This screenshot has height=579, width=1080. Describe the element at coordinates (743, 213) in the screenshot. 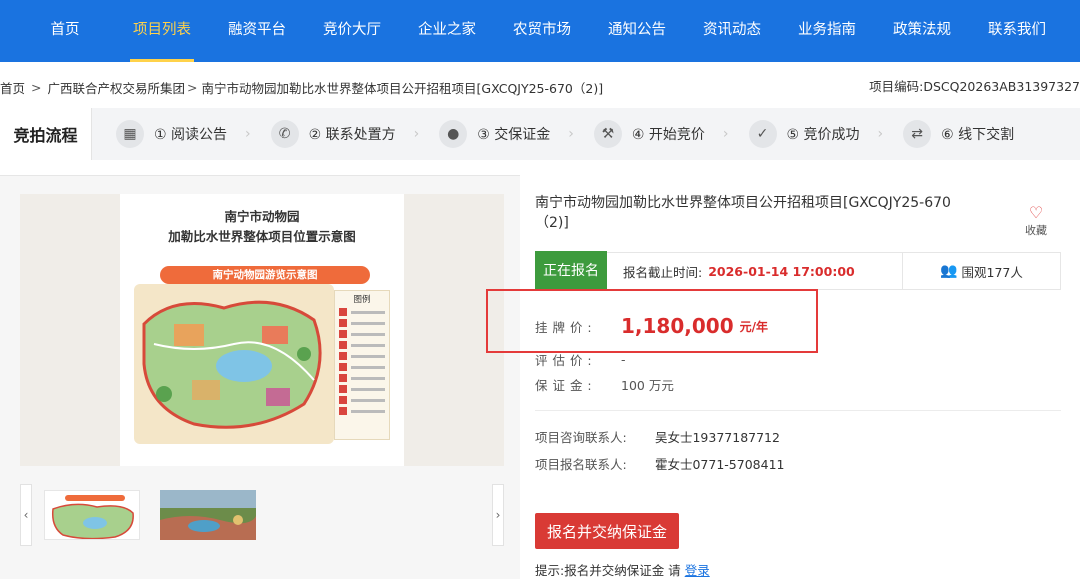

I see `project-title: 南宁市动物园加勒比水世界整体项目公开招租项目[GXCQJY25-670（2)]` at that location.